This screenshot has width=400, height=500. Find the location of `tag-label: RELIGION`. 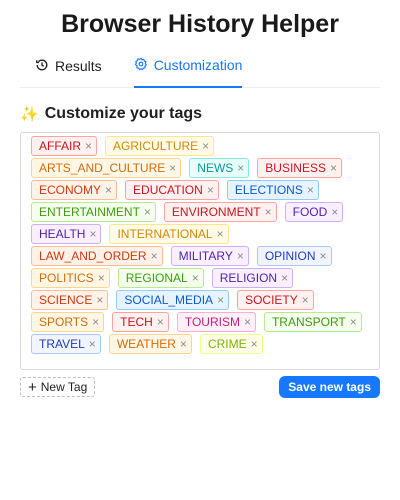

tag-label: RELIGION is located at coordinates (248, 278).